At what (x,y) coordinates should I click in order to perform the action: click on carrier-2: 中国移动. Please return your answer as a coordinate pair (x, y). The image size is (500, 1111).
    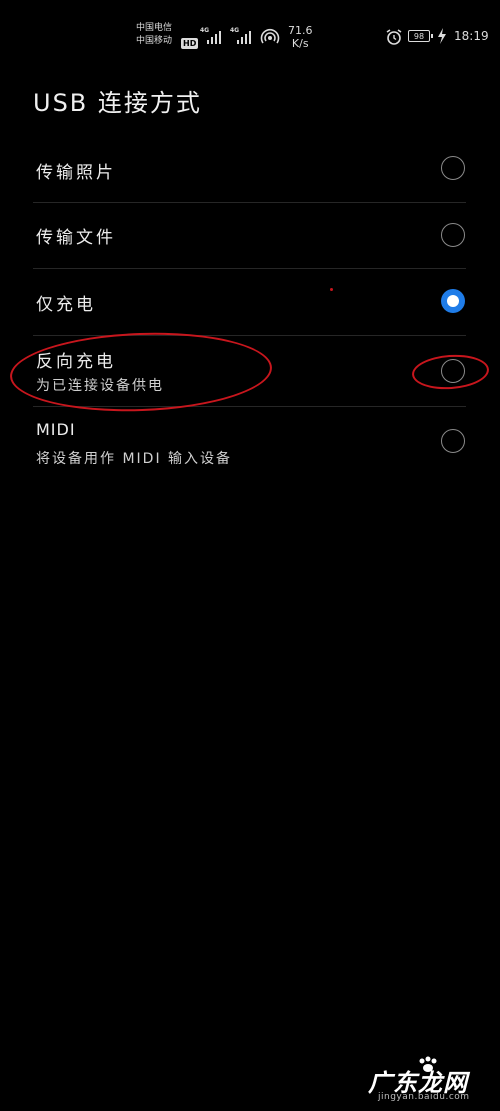
    Looking at the image, I should click on (154, 41).